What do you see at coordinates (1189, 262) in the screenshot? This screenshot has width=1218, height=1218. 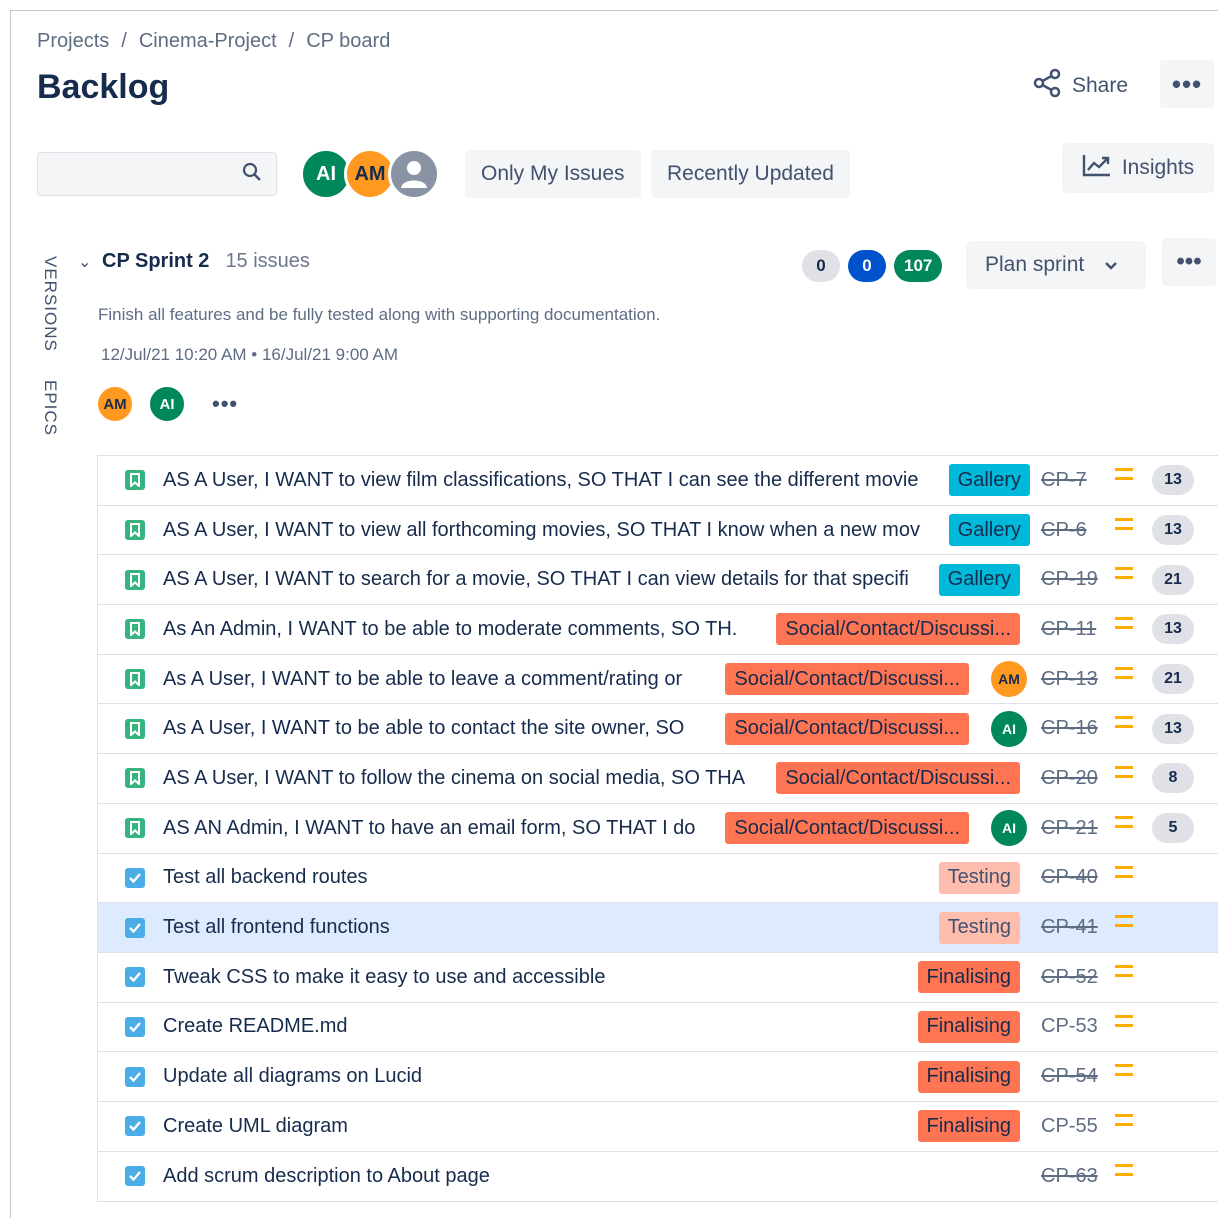 I see `sprint-more-button: •••` at bounding box center [1189, 262].